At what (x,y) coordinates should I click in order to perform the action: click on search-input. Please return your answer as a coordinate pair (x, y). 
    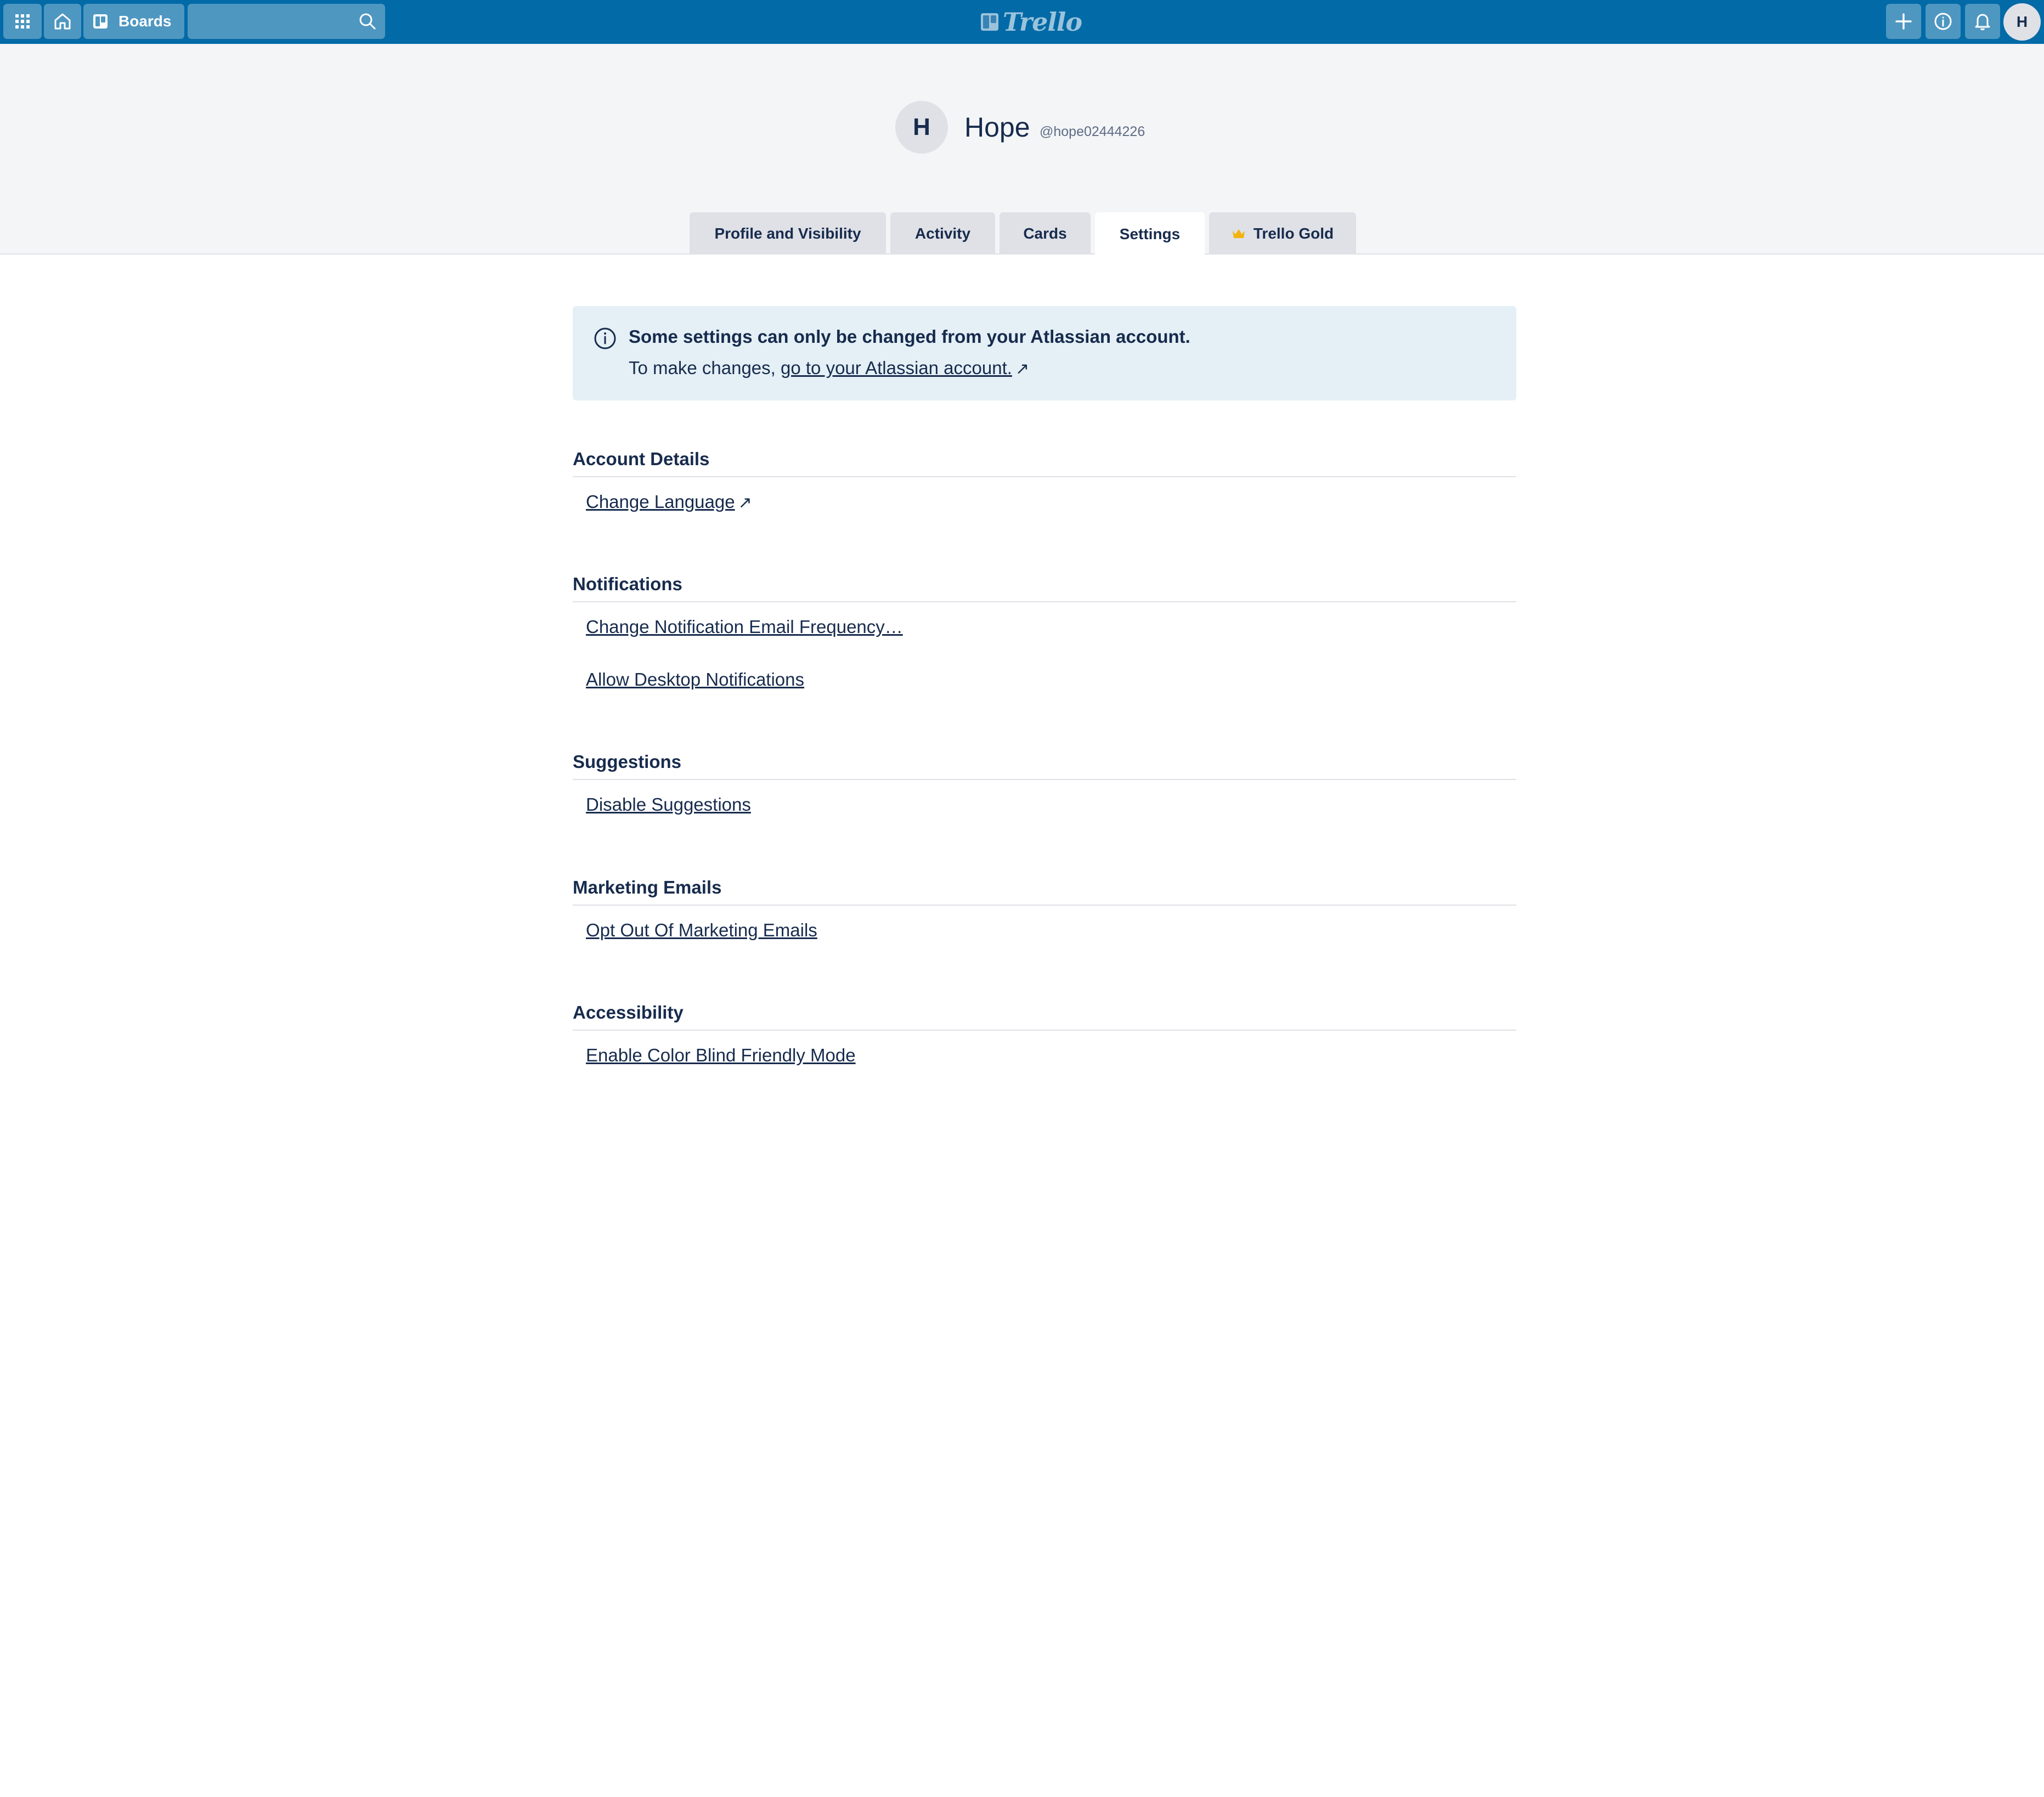
    Looking at the image, I should click on (270, 22).